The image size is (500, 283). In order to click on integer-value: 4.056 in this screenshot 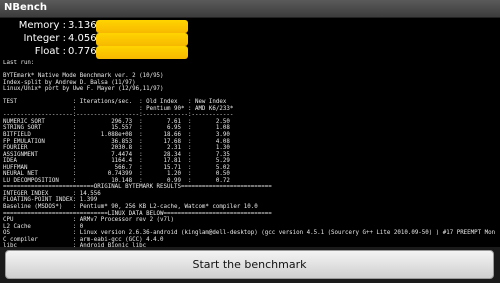, I will do `click(82, 38)`.